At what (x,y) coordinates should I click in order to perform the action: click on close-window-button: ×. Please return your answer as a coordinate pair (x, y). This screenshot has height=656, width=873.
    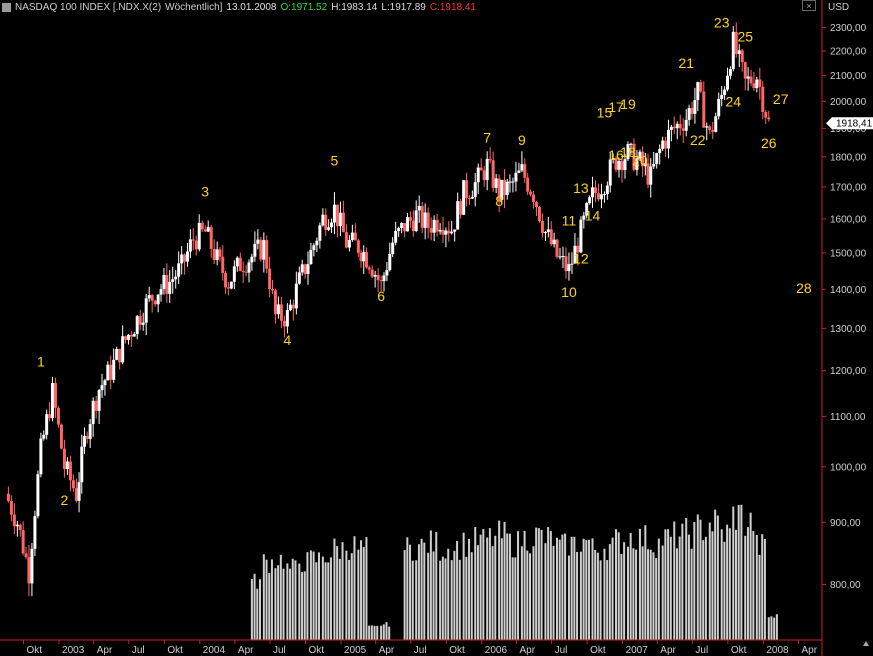
    Looking at the image, I should click on (809, 5).